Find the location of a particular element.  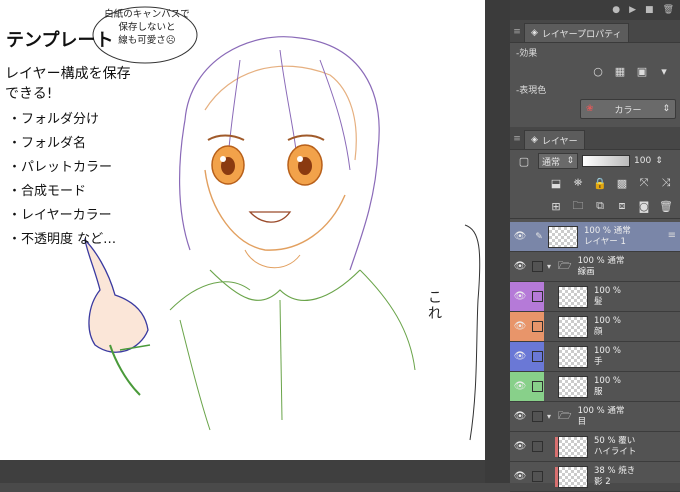

tone-effect-icon: ▦ is located at coordinates (620, 71).